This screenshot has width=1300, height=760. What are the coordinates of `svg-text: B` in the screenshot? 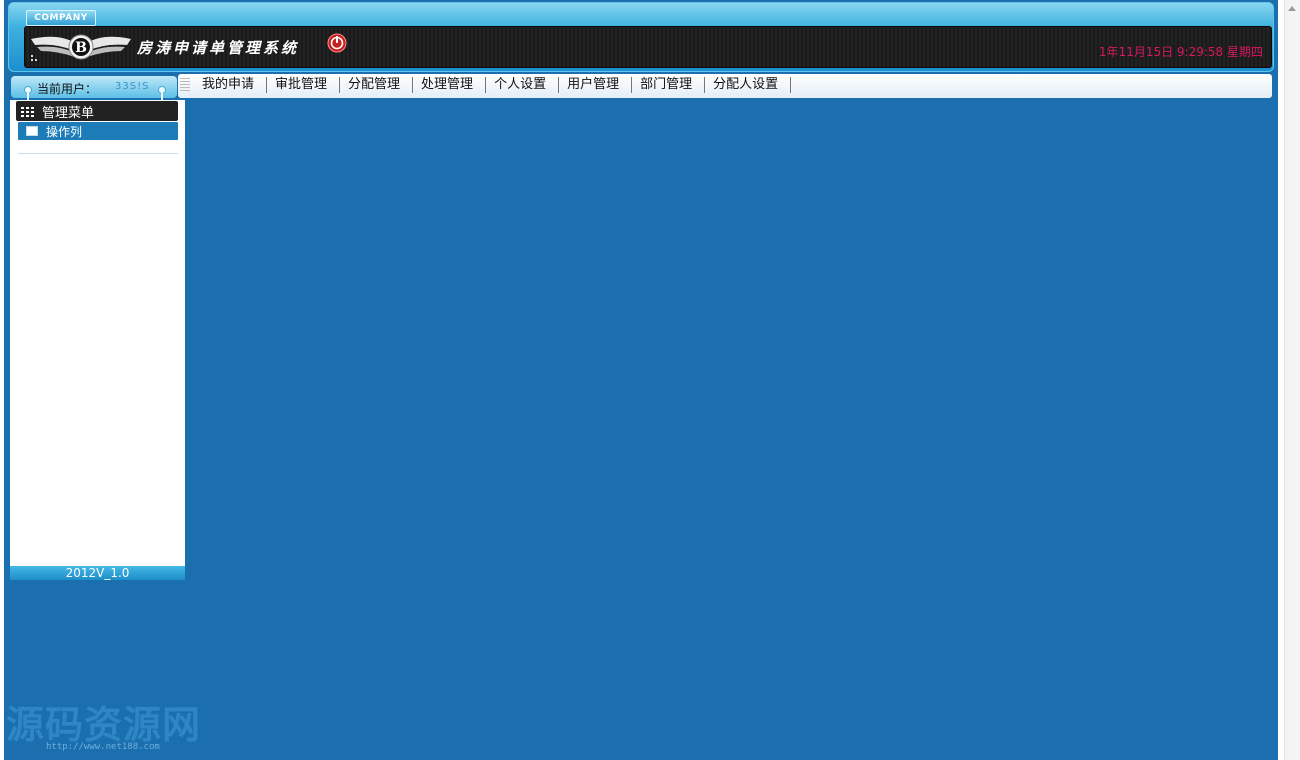 It's located at (81, 48).